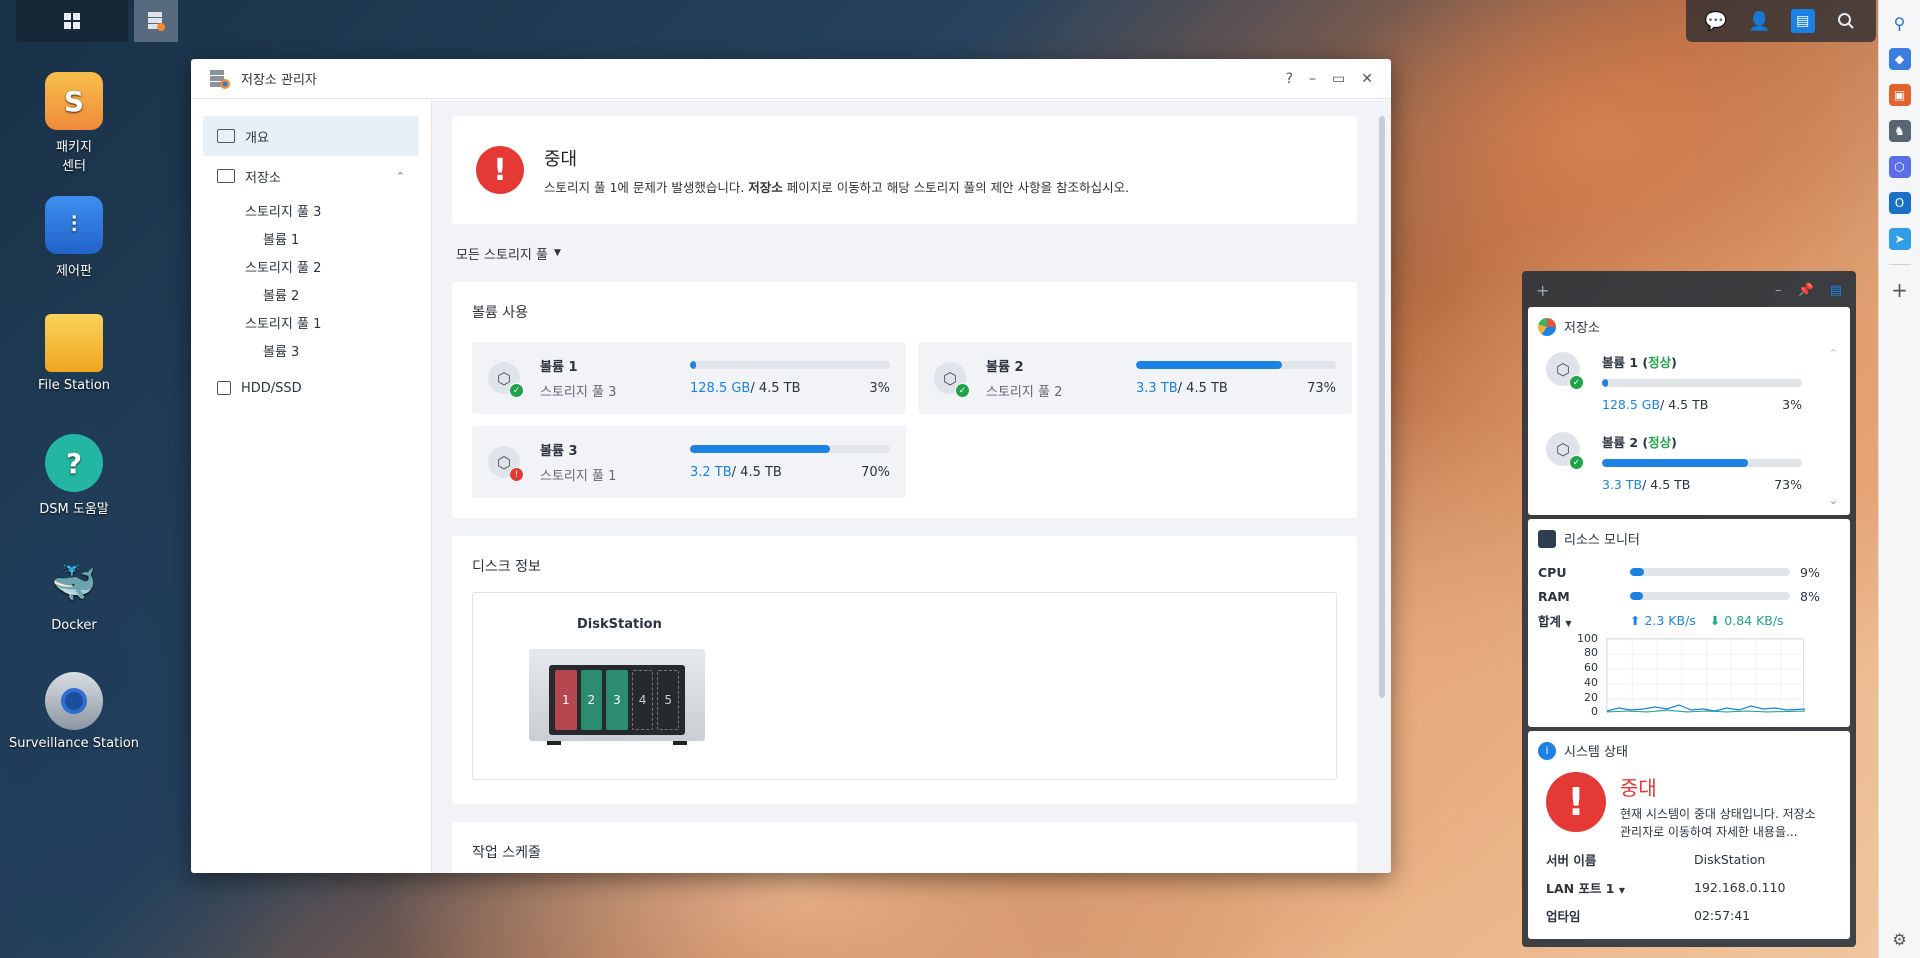 The height and width of the screenshot is (958, 1920). Describe the element at coordinates (1899, 131) in the screenshot. I see `chess-icon: ♞` at that location.